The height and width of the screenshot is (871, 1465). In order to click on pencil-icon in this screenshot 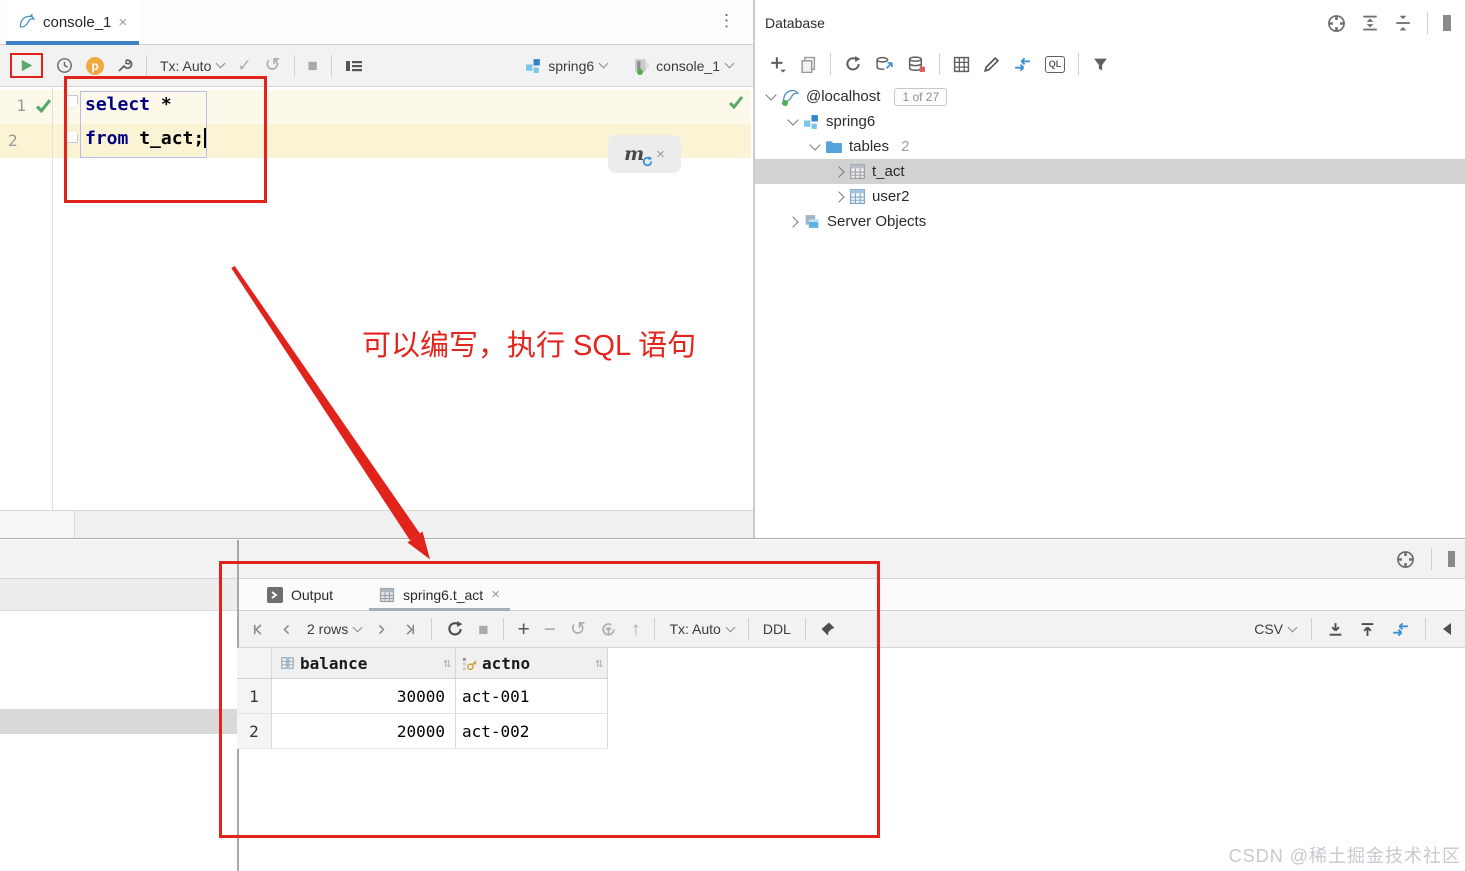, I will do `click(991, 64)`.